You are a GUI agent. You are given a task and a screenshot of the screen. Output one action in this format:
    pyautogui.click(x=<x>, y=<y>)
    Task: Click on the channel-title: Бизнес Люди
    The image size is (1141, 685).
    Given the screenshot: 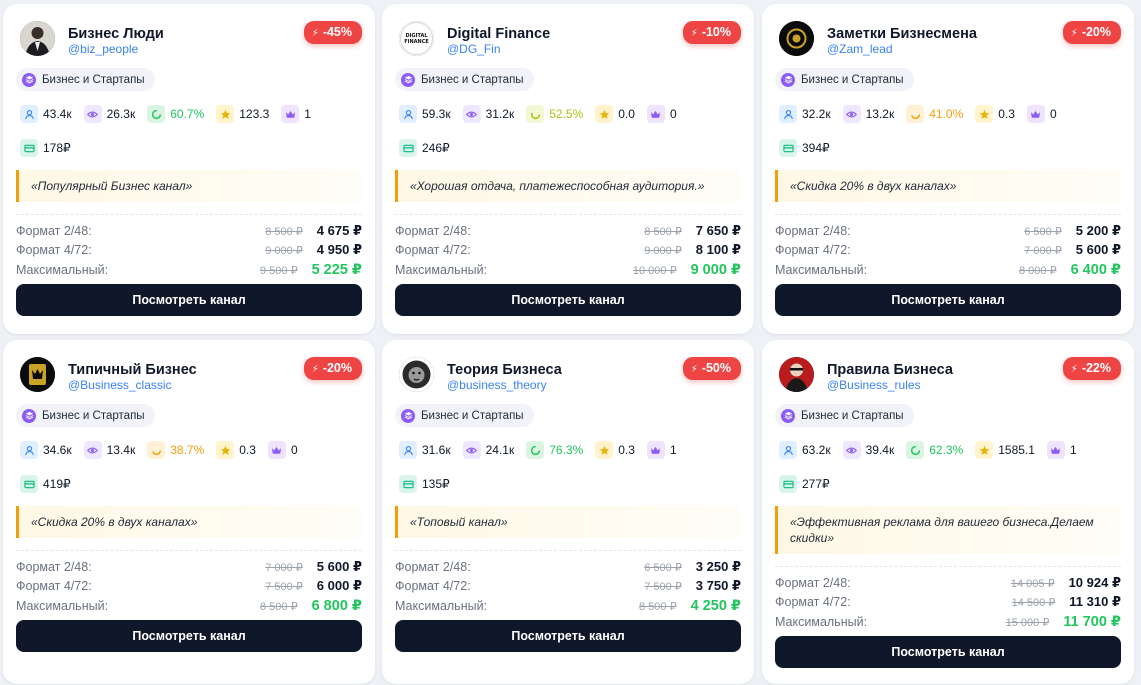 What is the action you would take?
    pyautogui.click(x=116, y=34)
    